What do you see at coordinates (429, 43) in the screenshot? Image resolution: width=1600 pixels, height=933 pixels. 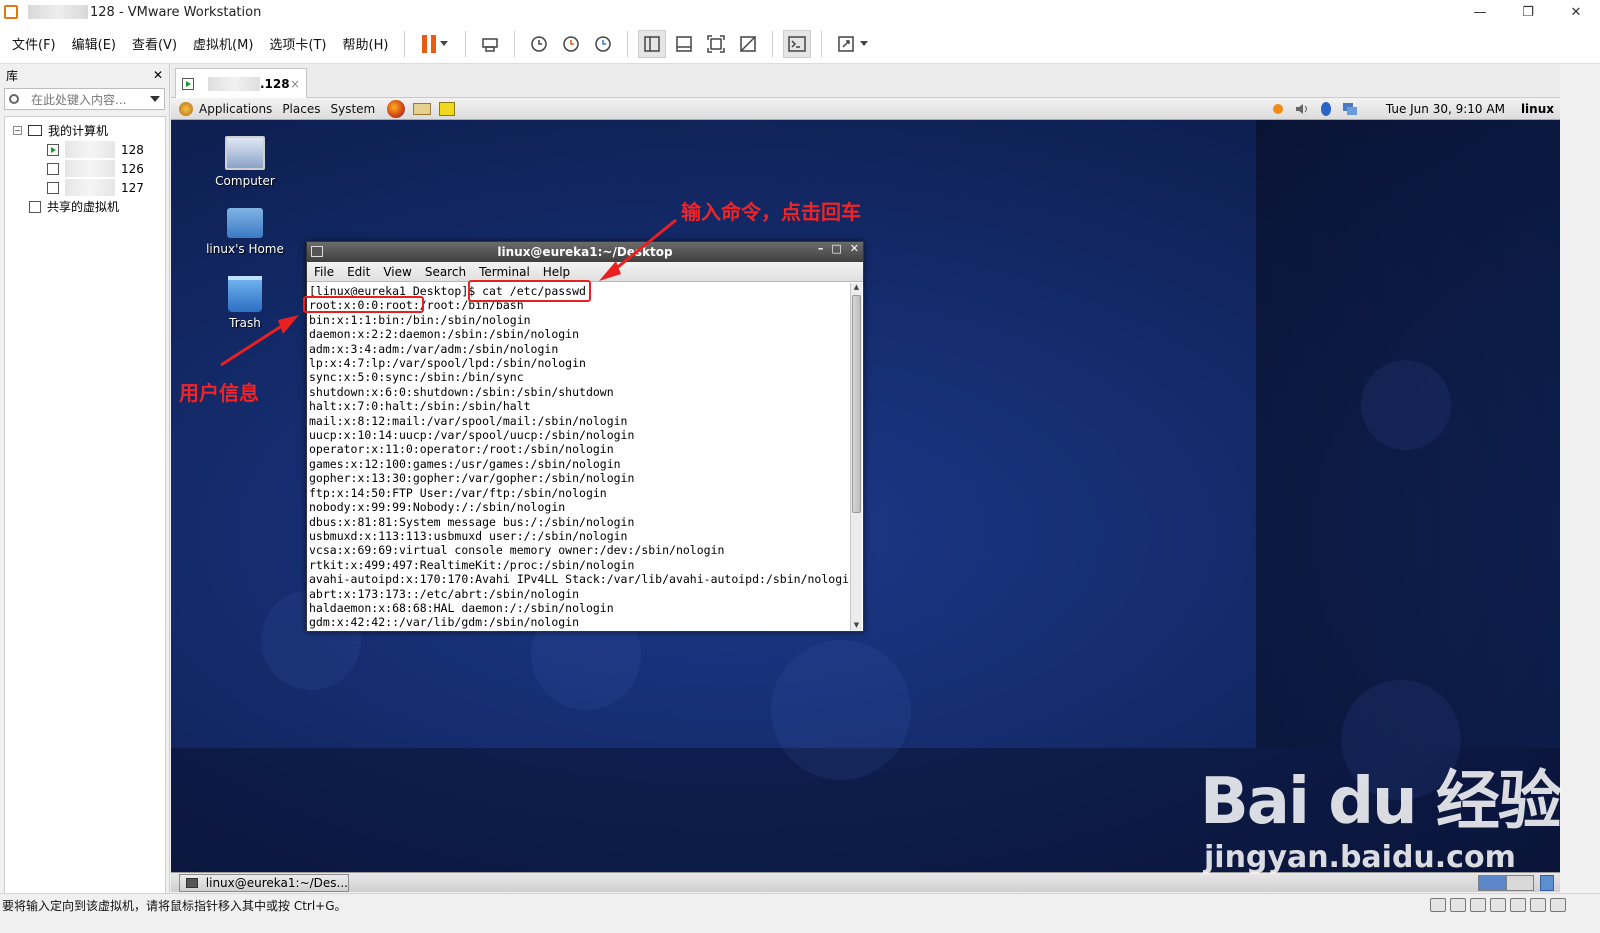 I see `pause-icon` at bounding box center [429, 43].